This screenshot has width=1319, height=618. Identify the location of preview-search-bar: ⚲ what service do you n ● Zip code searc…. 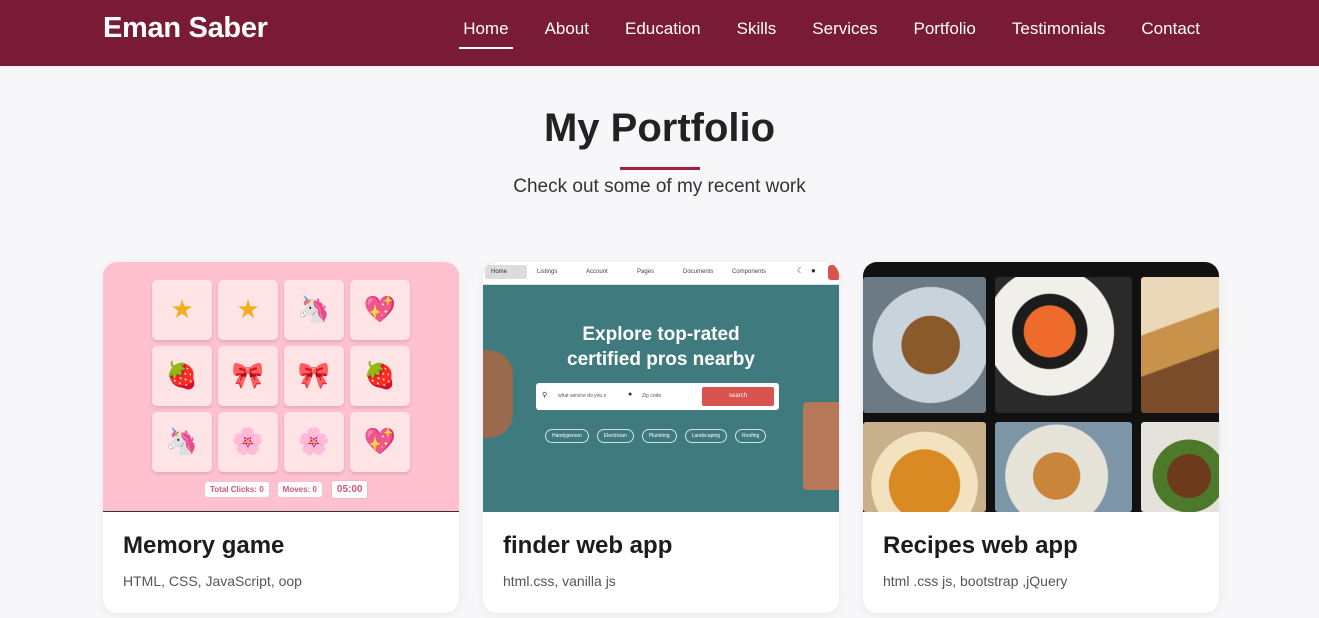
(657, 396).